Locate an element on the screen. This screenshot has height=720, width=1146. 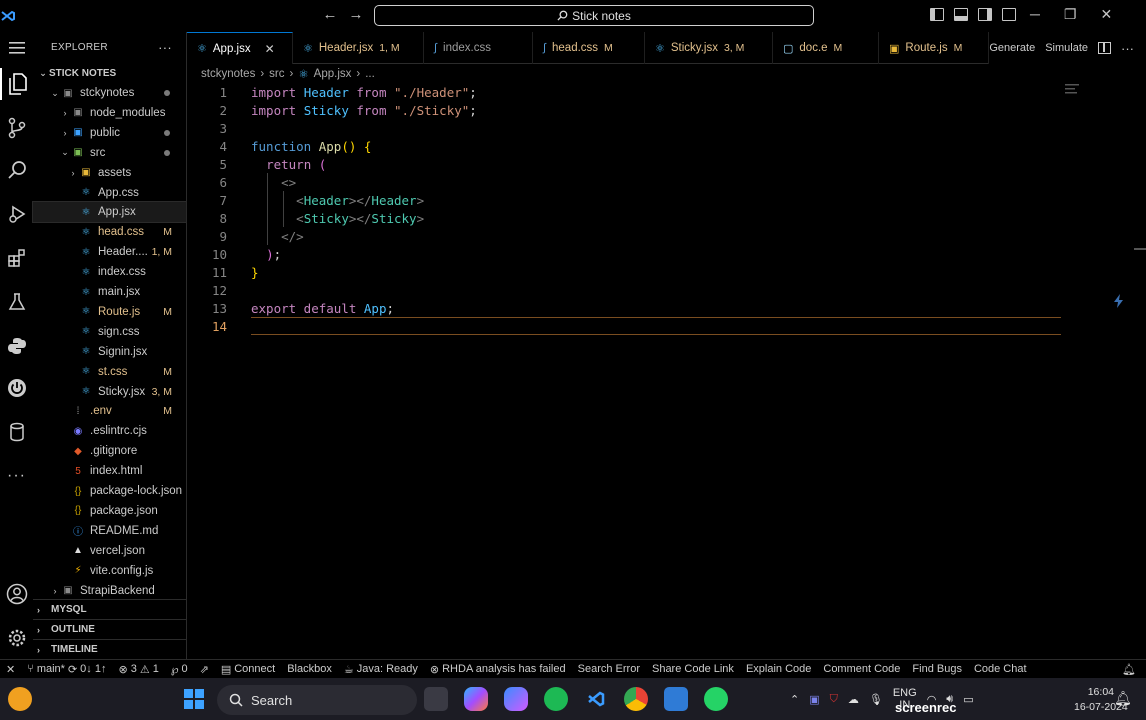
live-share-icon: ⇗ is located at coordinates (204, 669).